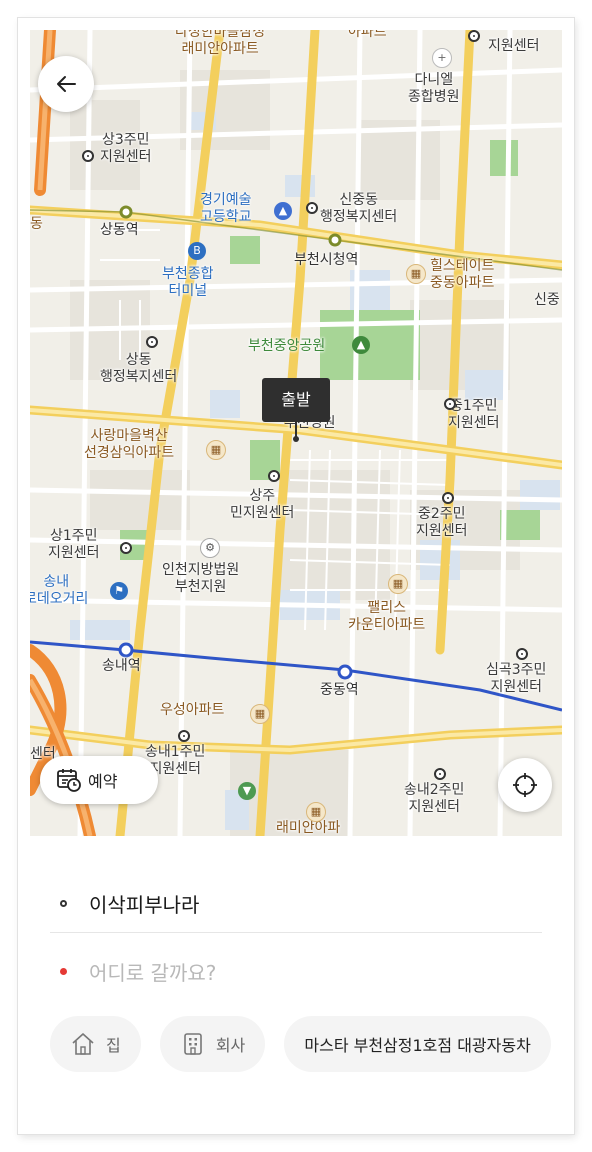  I want to click on map-label-bucheon-cityhall-station: 부천시청역, so click(326, 260).